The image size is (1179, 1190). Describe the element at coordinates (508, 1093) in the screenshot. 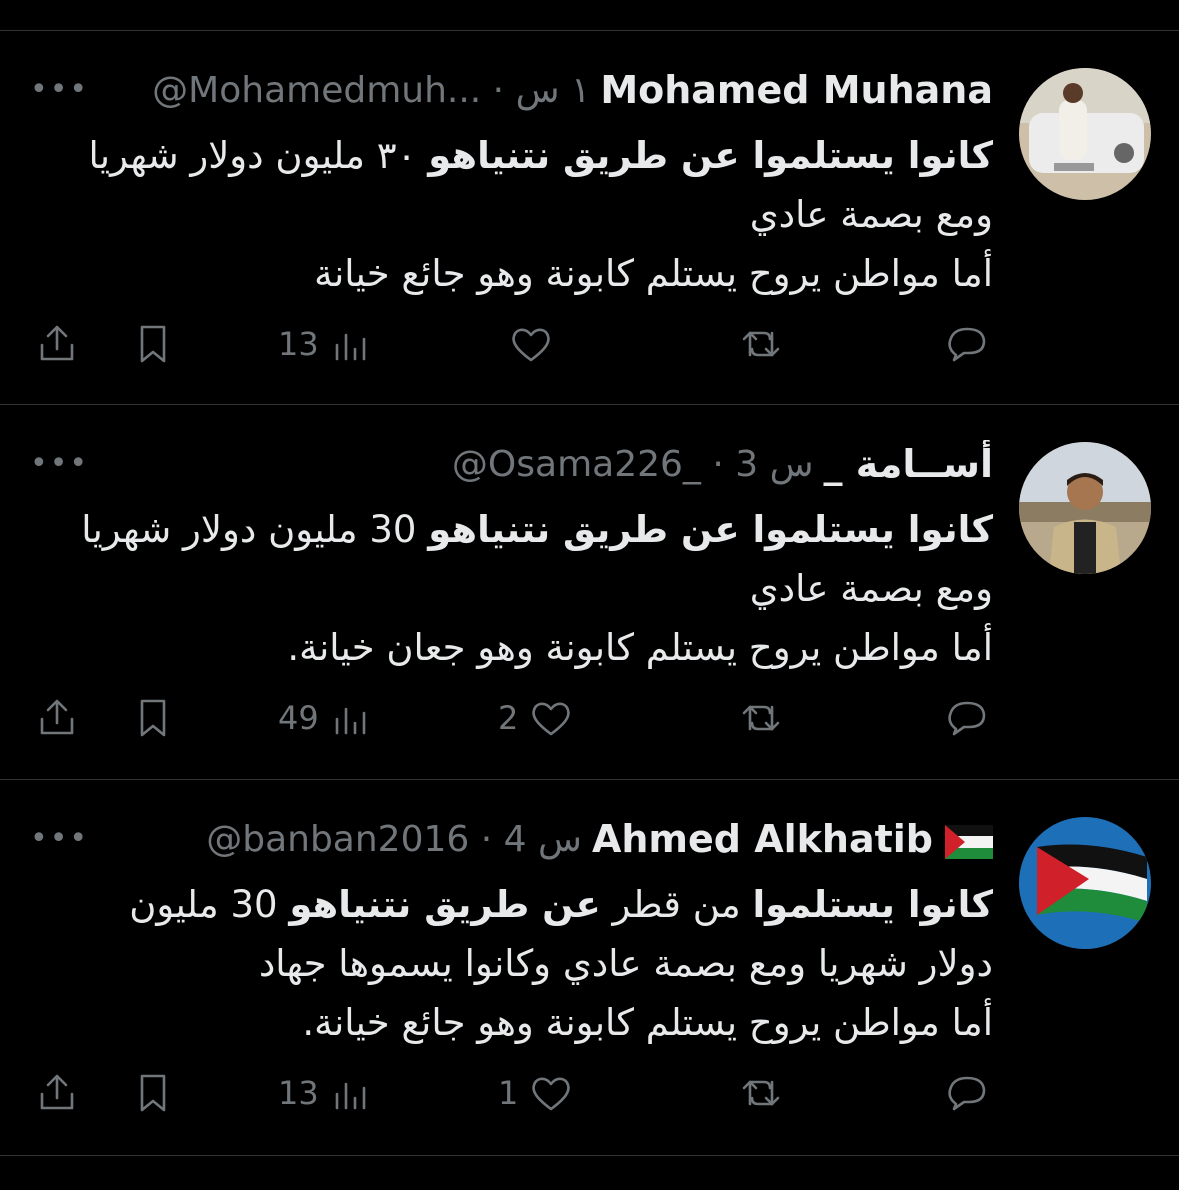

I see `like-count: 1` at that location.